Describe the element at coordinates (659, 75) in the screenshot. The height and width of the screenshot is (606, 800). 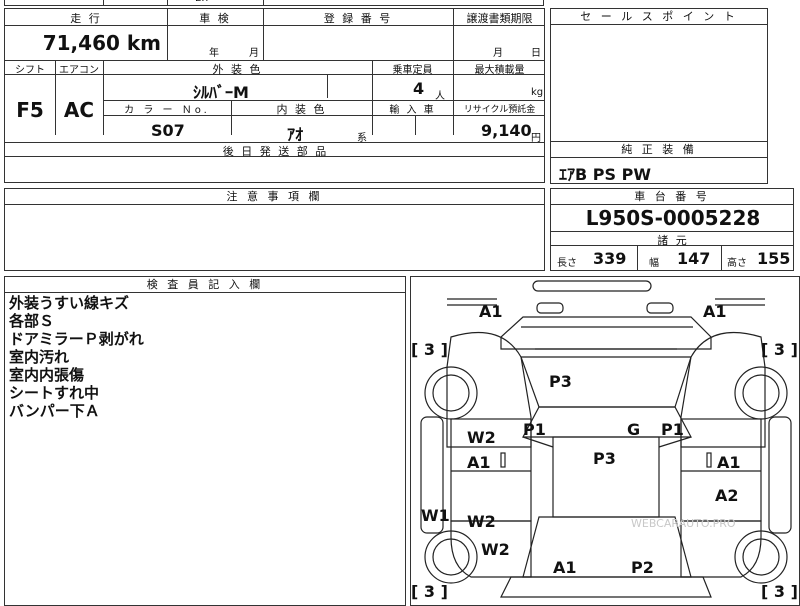
I see `sales-point-box: セ ー ル ス ポ イ ン ト` at that location.